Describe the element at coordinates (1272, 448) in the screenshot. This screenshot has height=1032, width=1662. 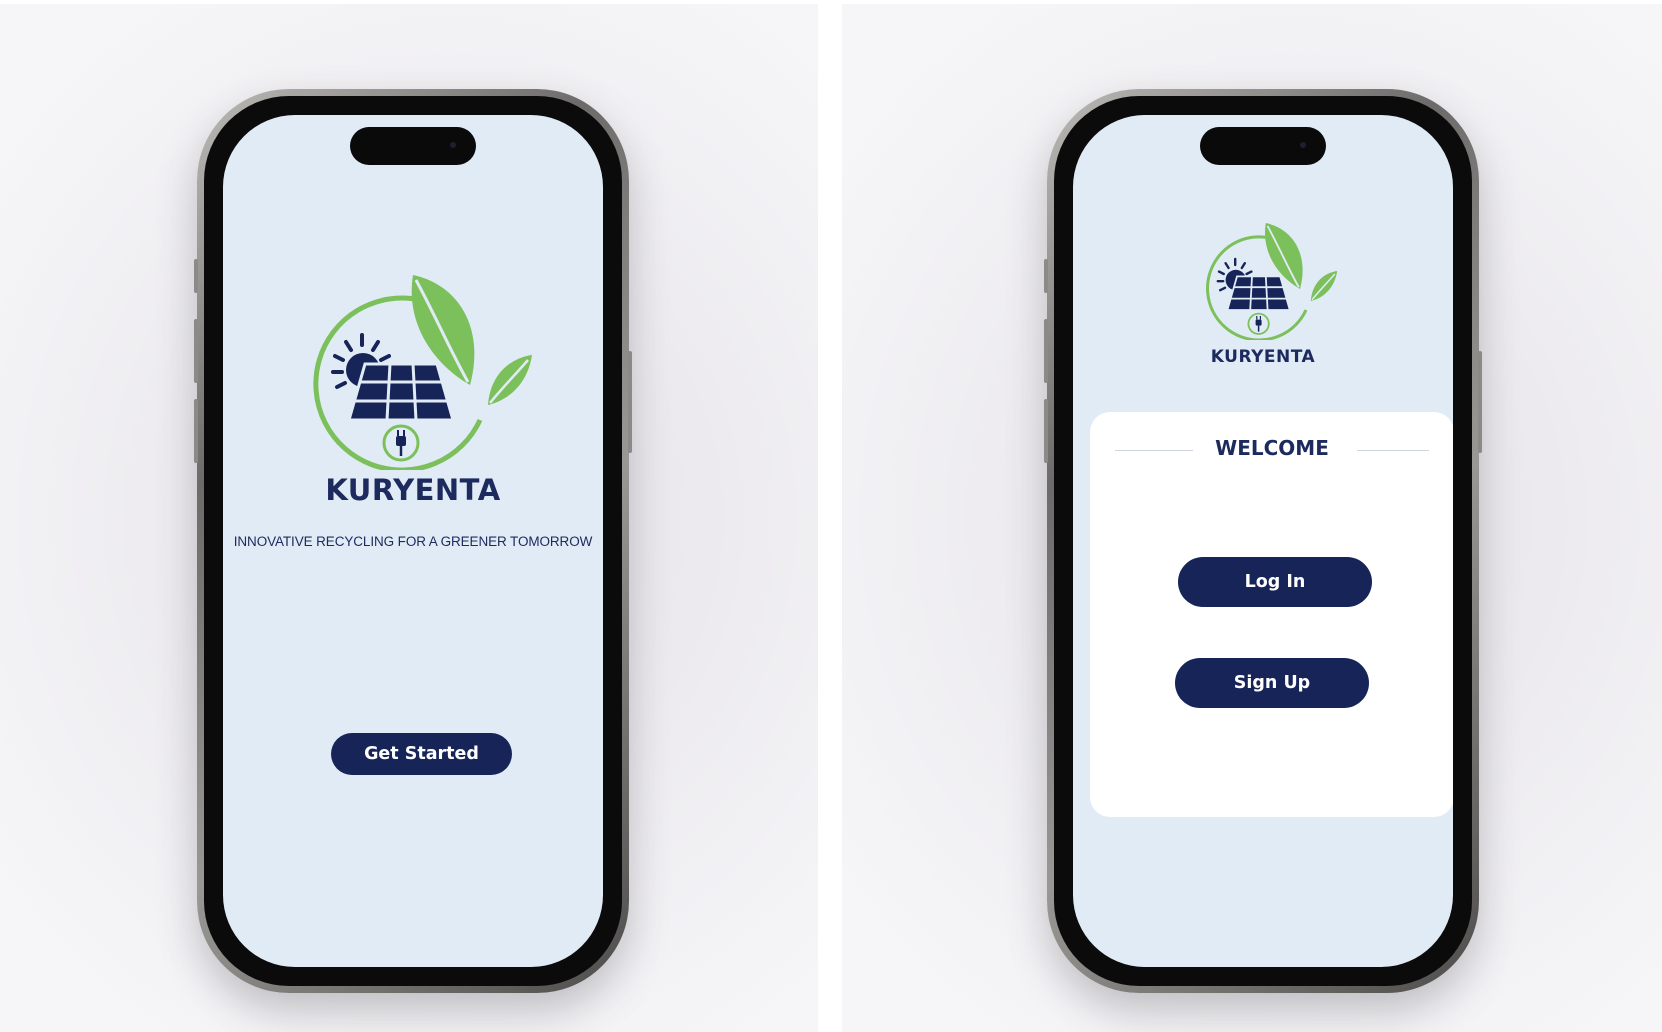
I see `welcome-title: WELCOME` at that location.